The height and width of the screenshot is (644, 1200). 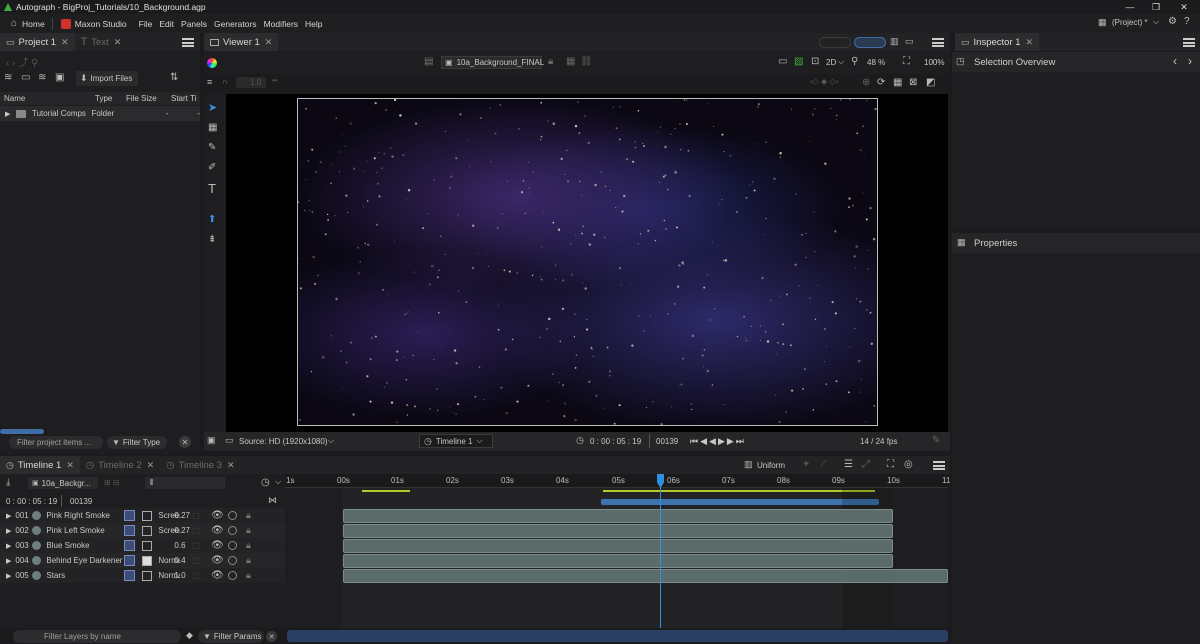 I want to click on new-folder-icon: ▭, so click(x=25, y=77).